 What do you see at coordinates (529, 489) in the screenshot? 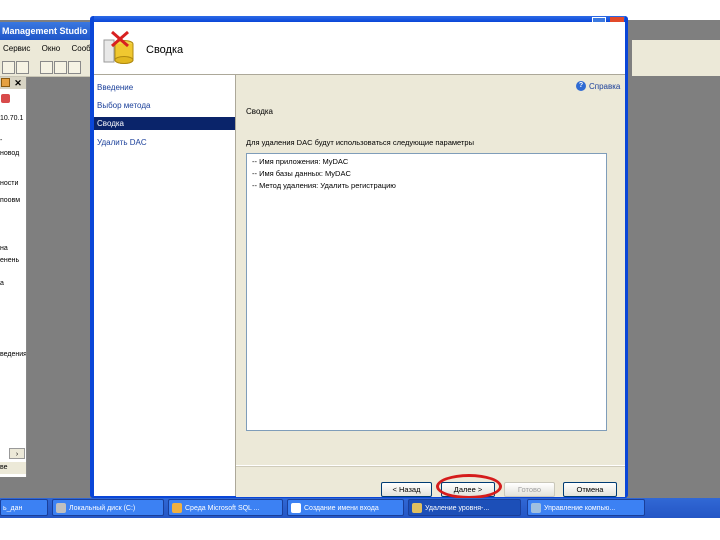
I see `finish-button: Готово` at bounding box center [529, 489].